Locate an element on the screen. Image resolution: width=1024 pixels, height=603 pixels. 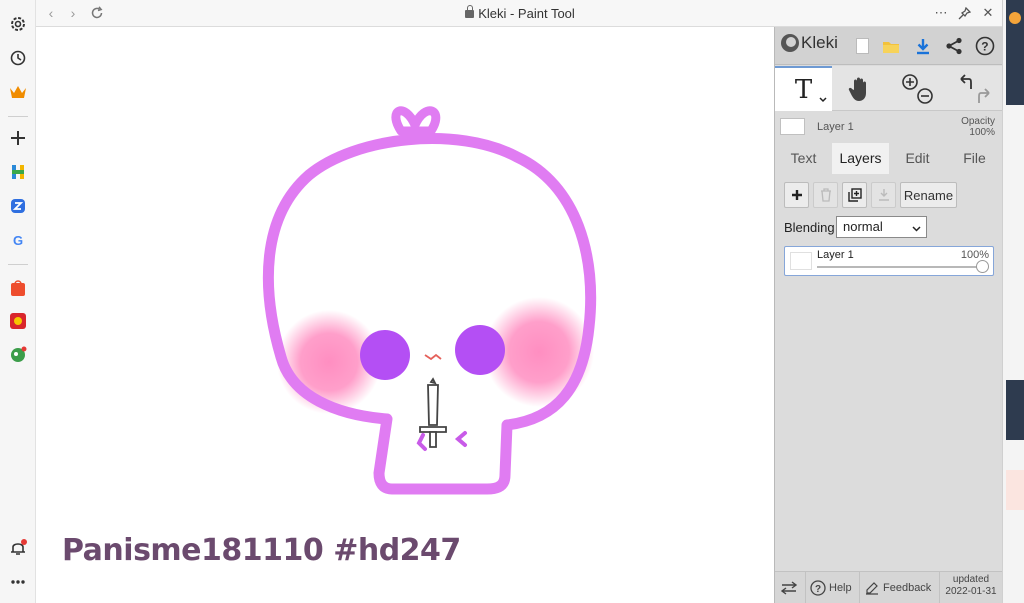
tool-row: T is located at coordinates (889, 88).